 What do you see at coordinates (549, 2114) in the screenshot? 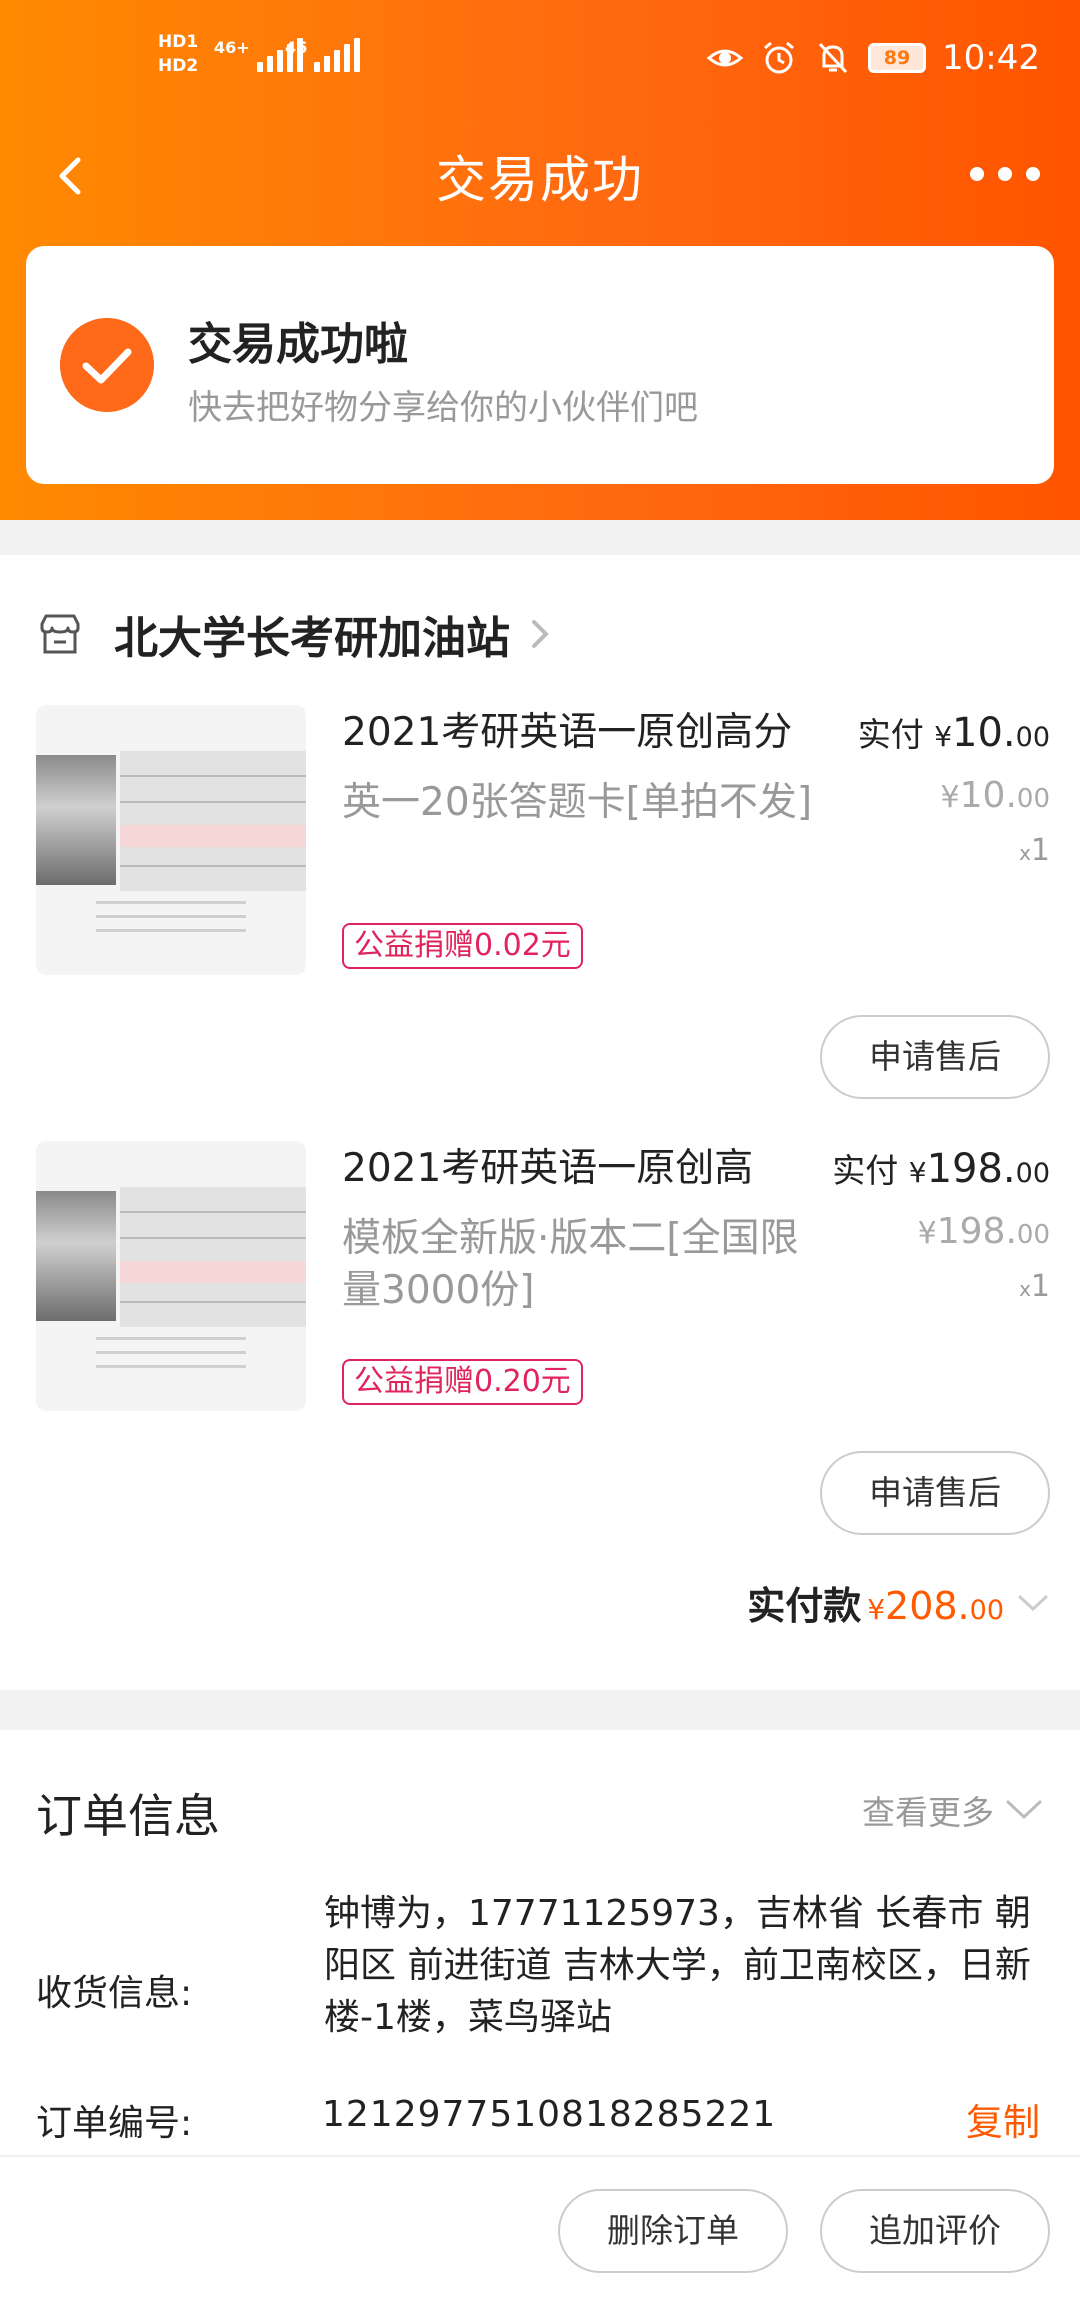
I see `order-number: 1212977510818285221` at bounding box center [549, 2114].